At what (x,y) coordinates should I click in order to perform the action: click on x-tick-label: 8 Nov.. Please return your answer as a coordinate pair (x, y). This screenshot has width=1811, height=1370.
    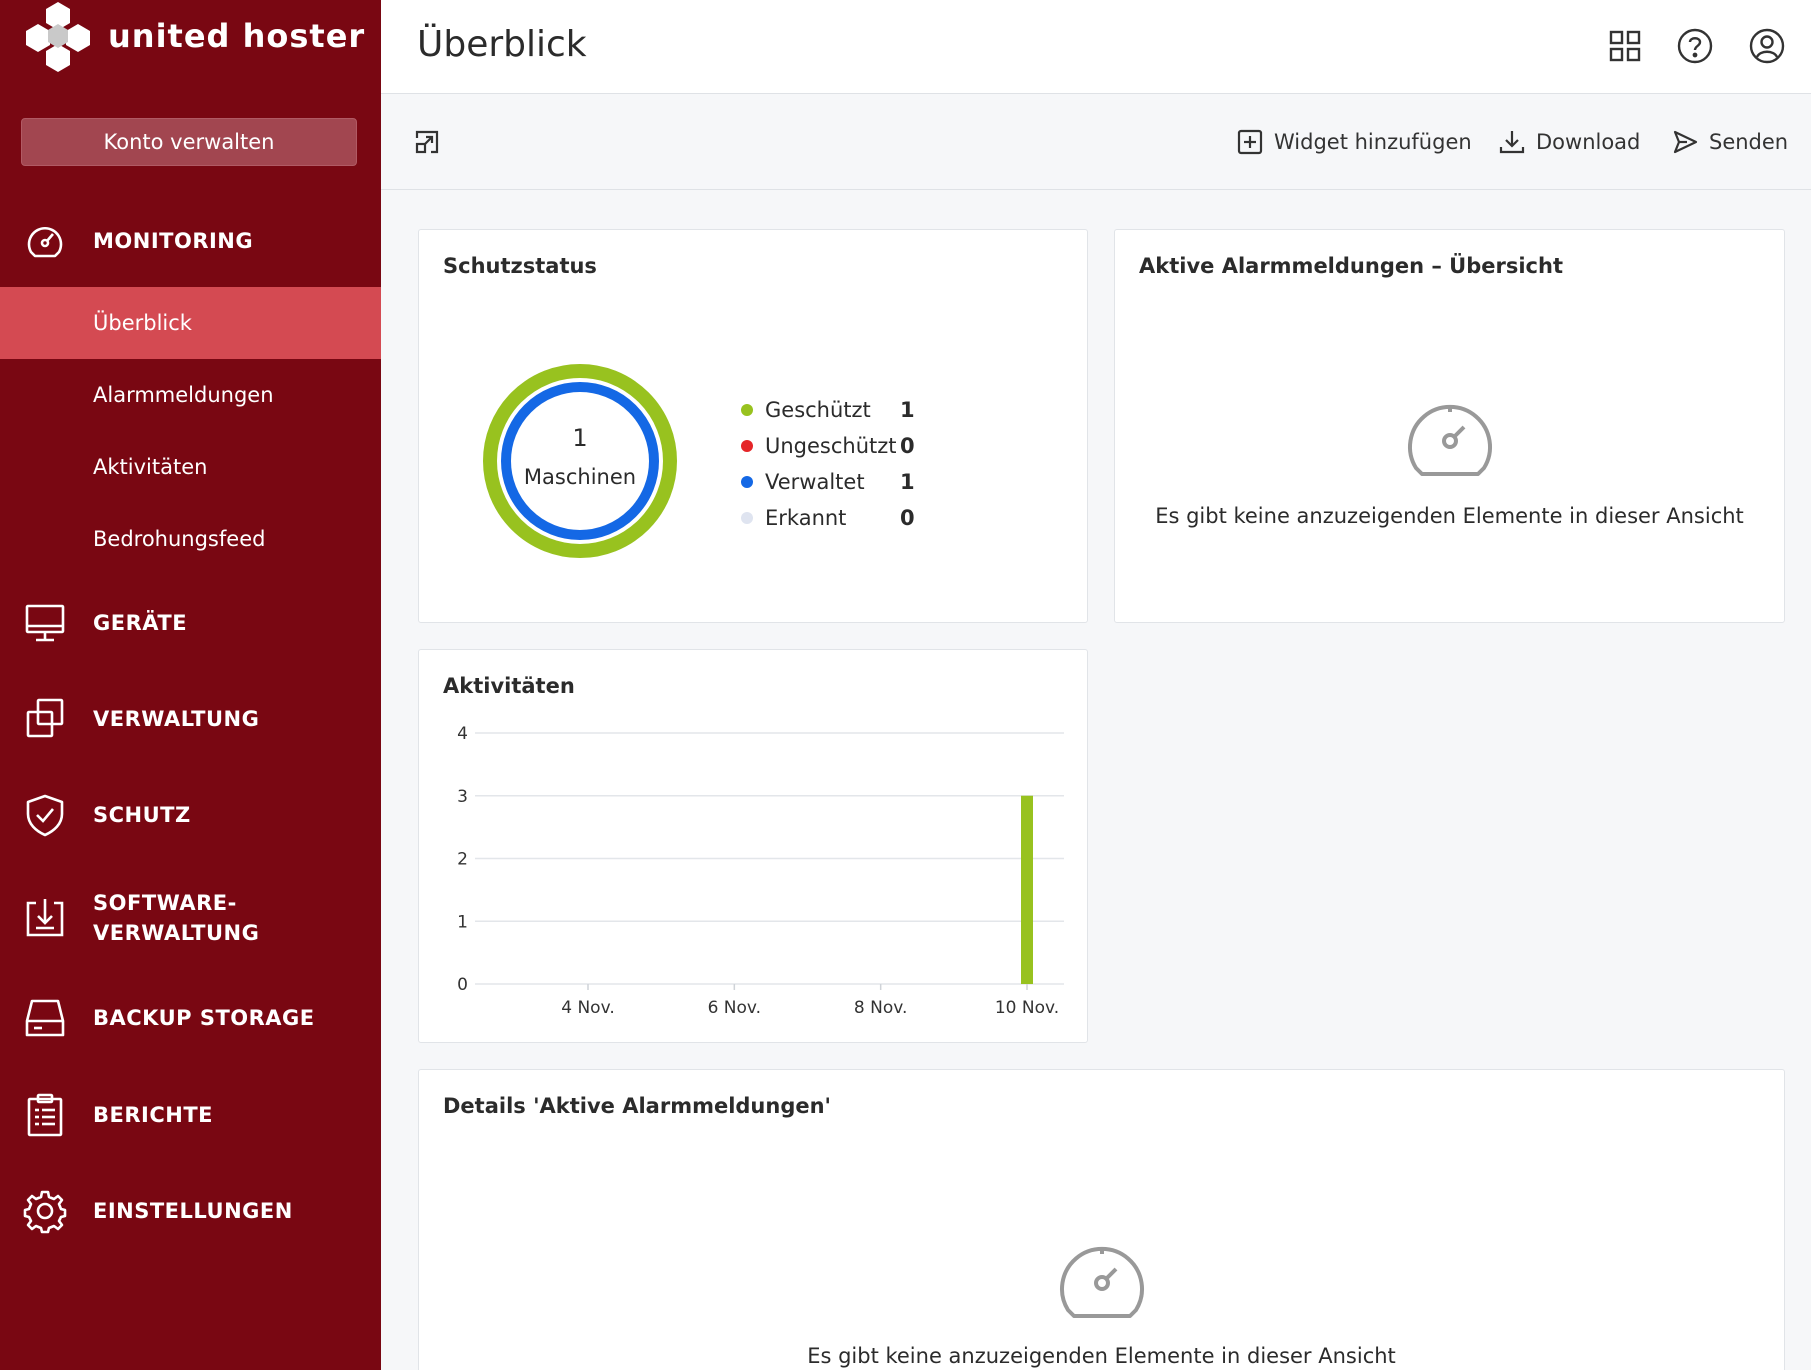
    Looking at the image, I should click on (880, 1008).